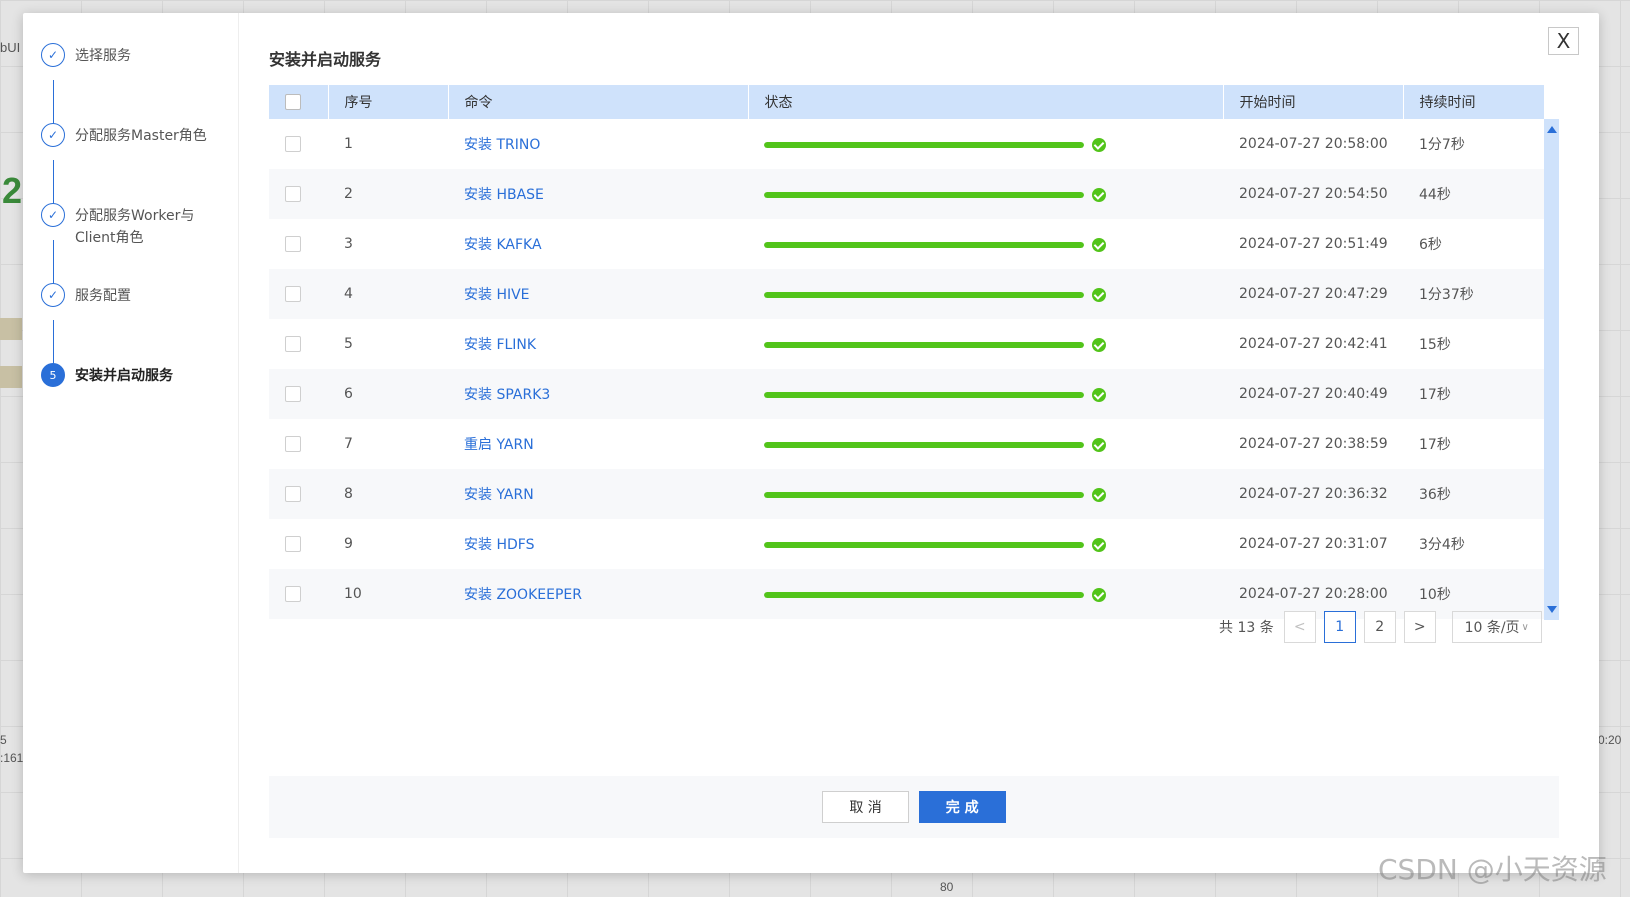  What do you see at coordinates (962, 807) in the screenshot?
I see `finish-button: 完 成` at bounding box center [962, 807].